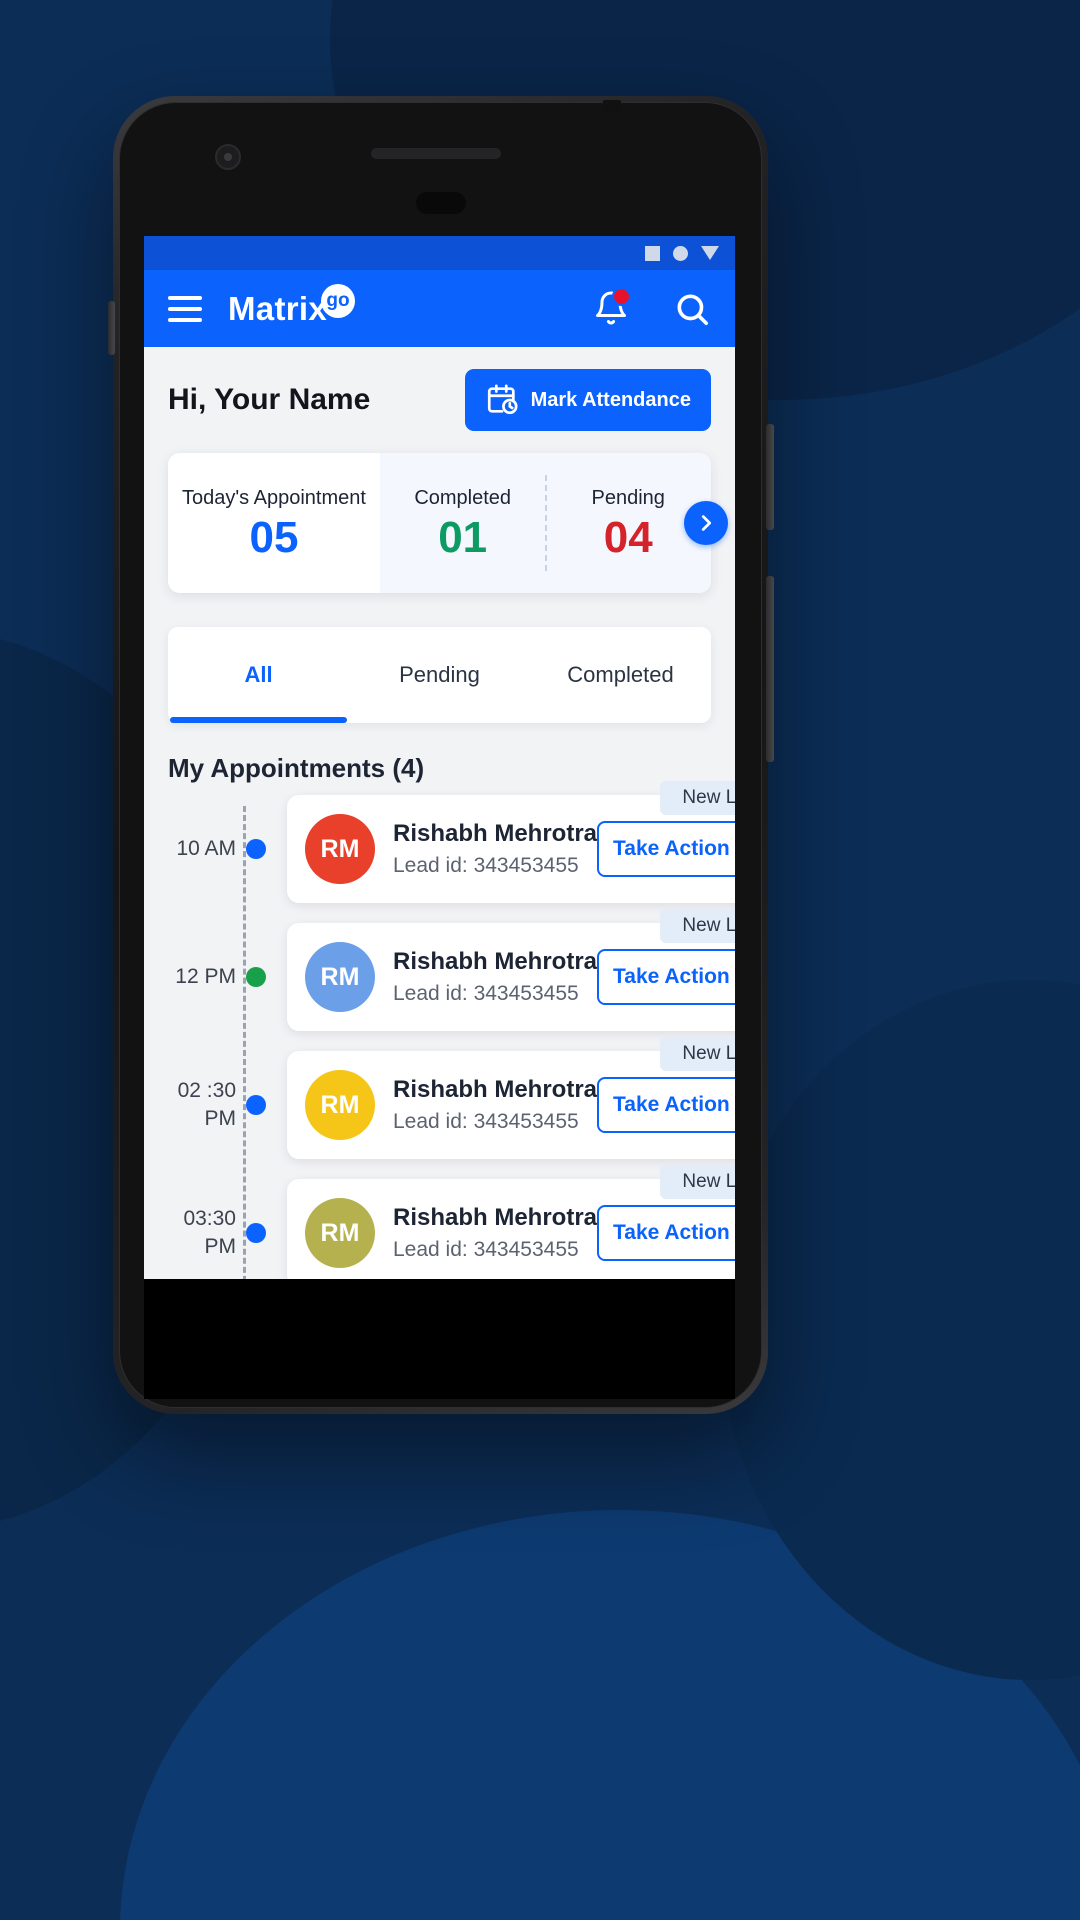 This screenshot has height=1920, width=1080. What do you see at coordinates (209, 1232) in the screenshot?
I see `appointment-time: 03:30 PM` at bounding box center [209, 1232].